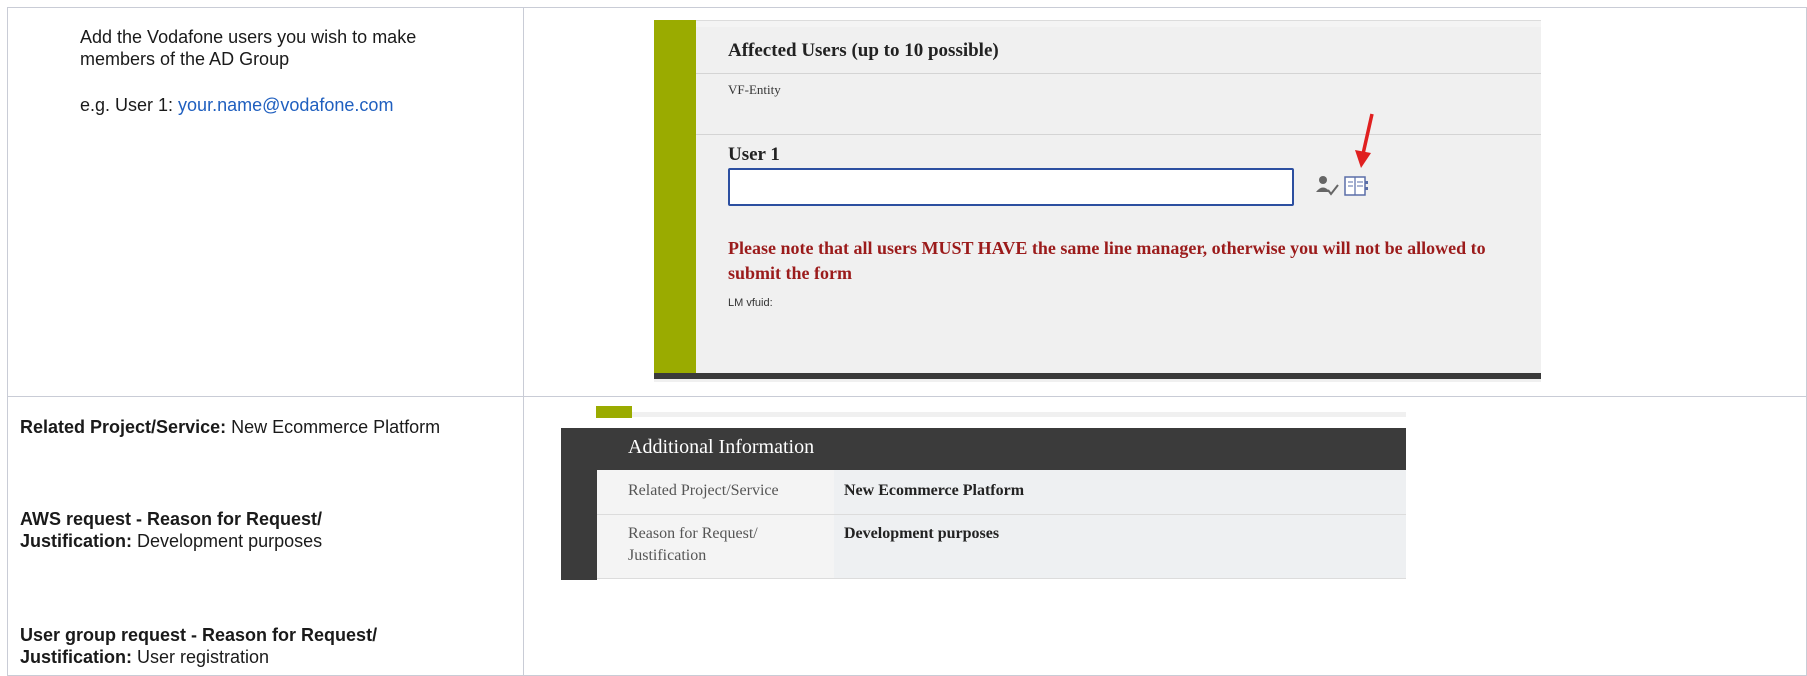 The image size is (1807, 676). I want to click on bottom-border, so click(1097, 376).